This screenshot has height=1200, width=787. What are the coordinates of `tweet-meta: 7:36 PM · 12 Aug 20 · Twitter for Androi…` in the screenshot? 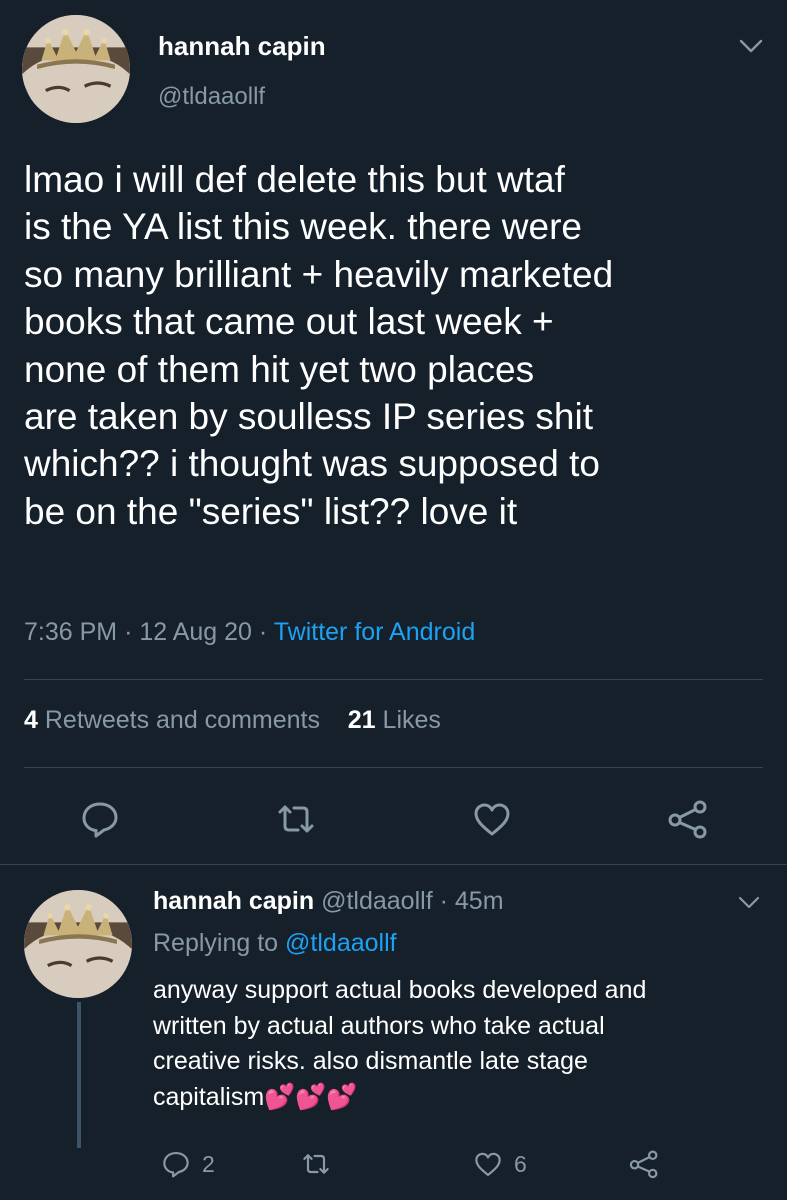 It's located at (249, 632).